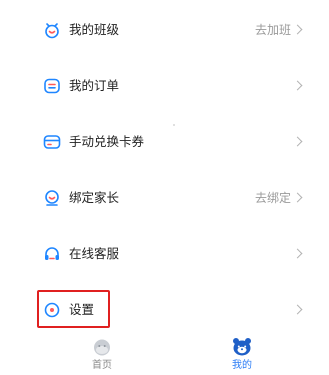  Describe the element at coordinates (94, 197) in the screenshot. I see `menu-item-label: 绑定家长` at that location.